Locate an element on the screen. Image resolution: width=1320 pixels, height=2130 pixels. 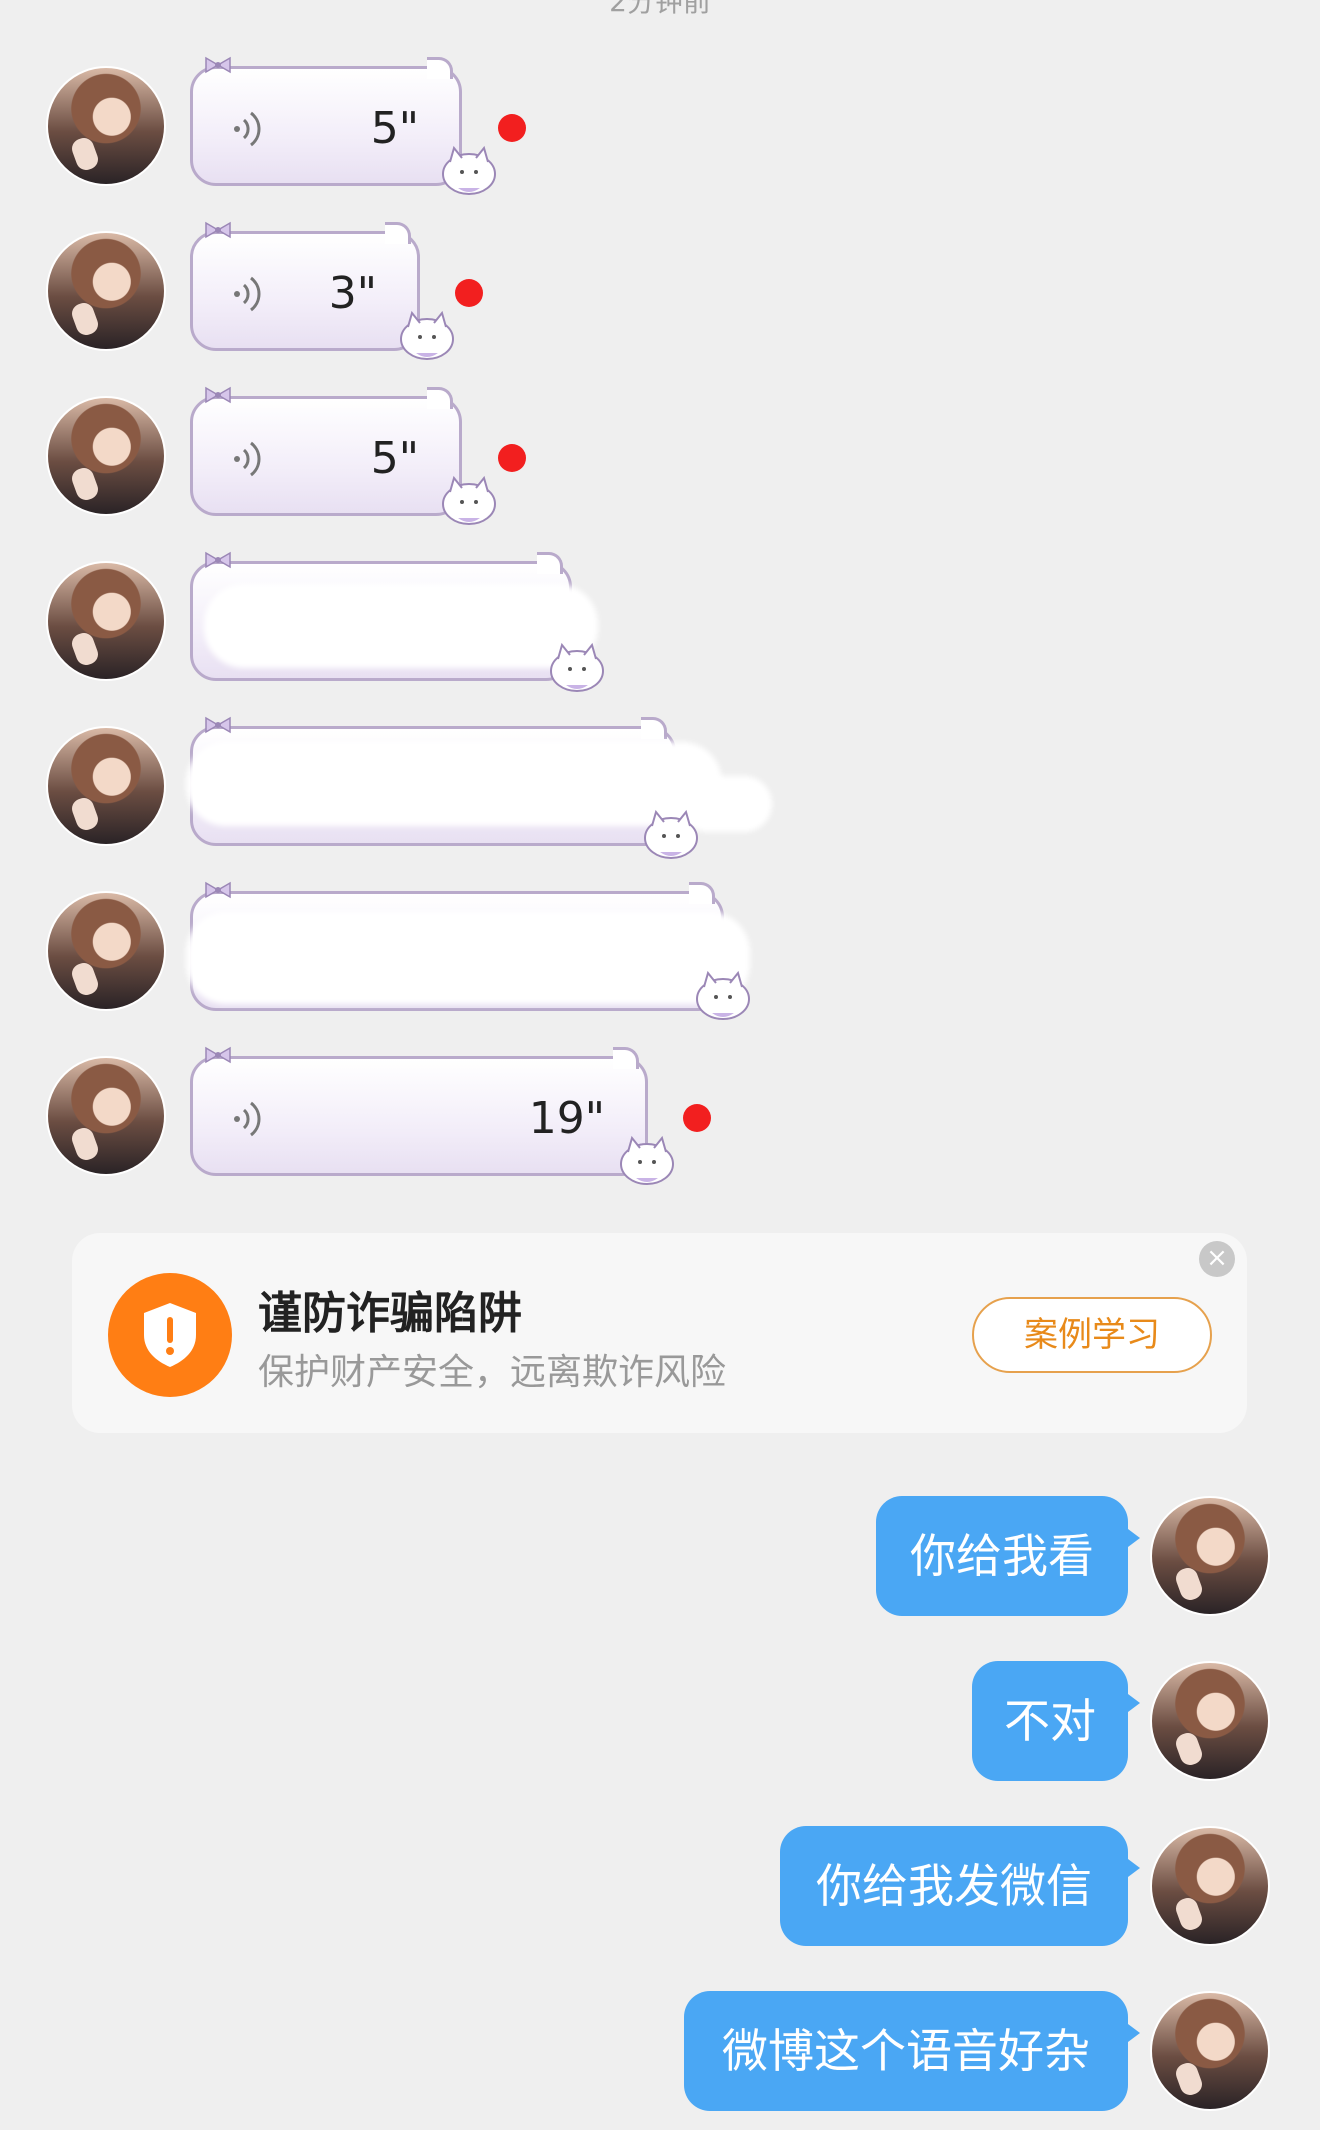
voice-message-bubble: 19" is located at coordinates (419, 1111).